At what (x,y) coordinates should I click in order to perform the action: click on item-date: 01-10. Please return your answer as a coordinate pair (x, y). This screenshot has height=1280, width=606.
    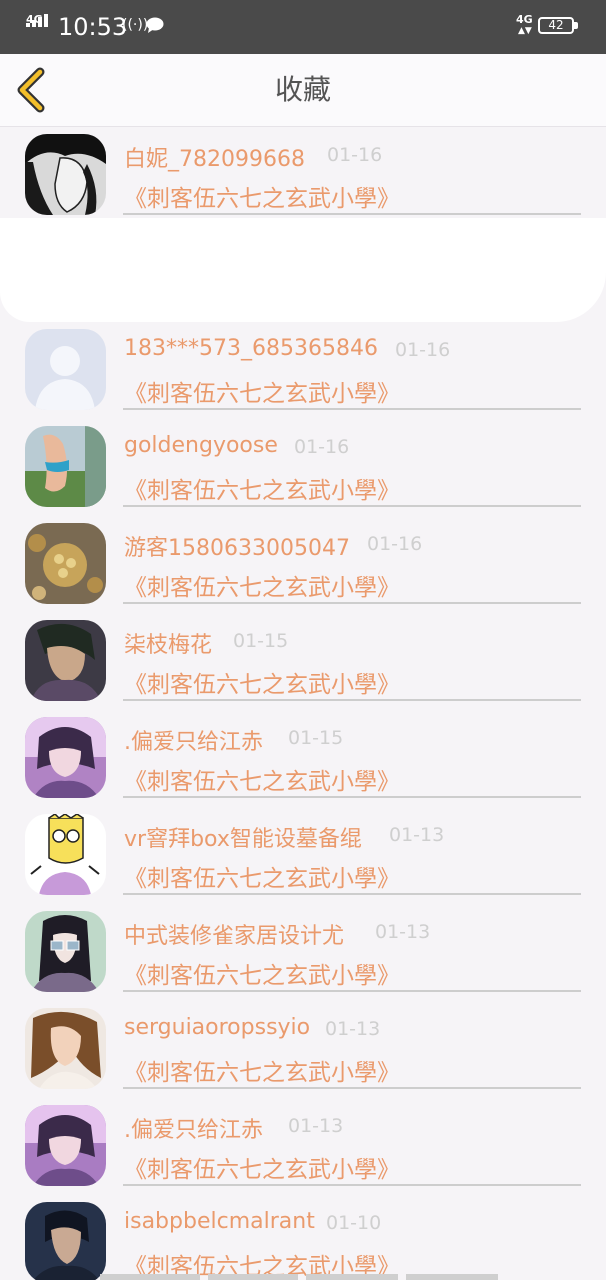
    Looking at the image, I should click on (354, 1223).